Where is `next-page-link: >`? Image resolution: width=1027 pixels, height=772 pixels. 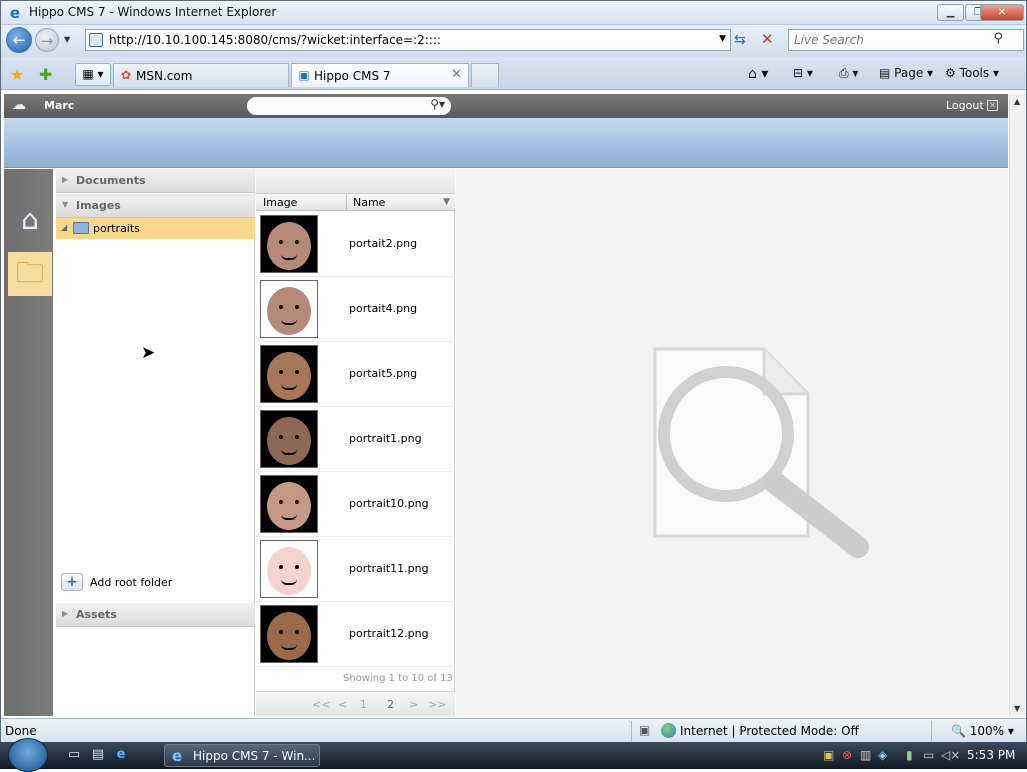
next-page-link: > is located at coordinates (413, 704).